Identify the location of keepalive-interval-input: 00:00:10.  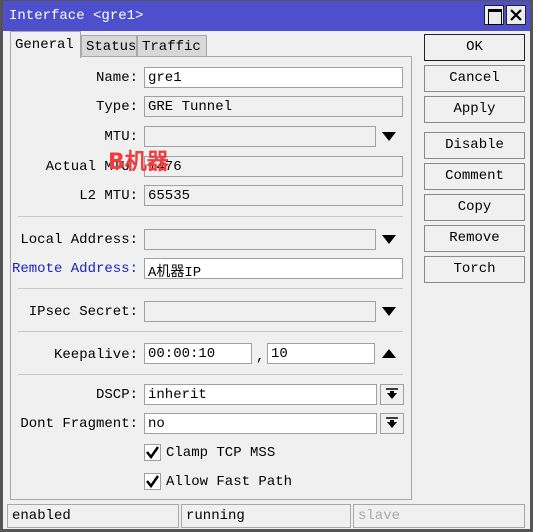
(198, 353).